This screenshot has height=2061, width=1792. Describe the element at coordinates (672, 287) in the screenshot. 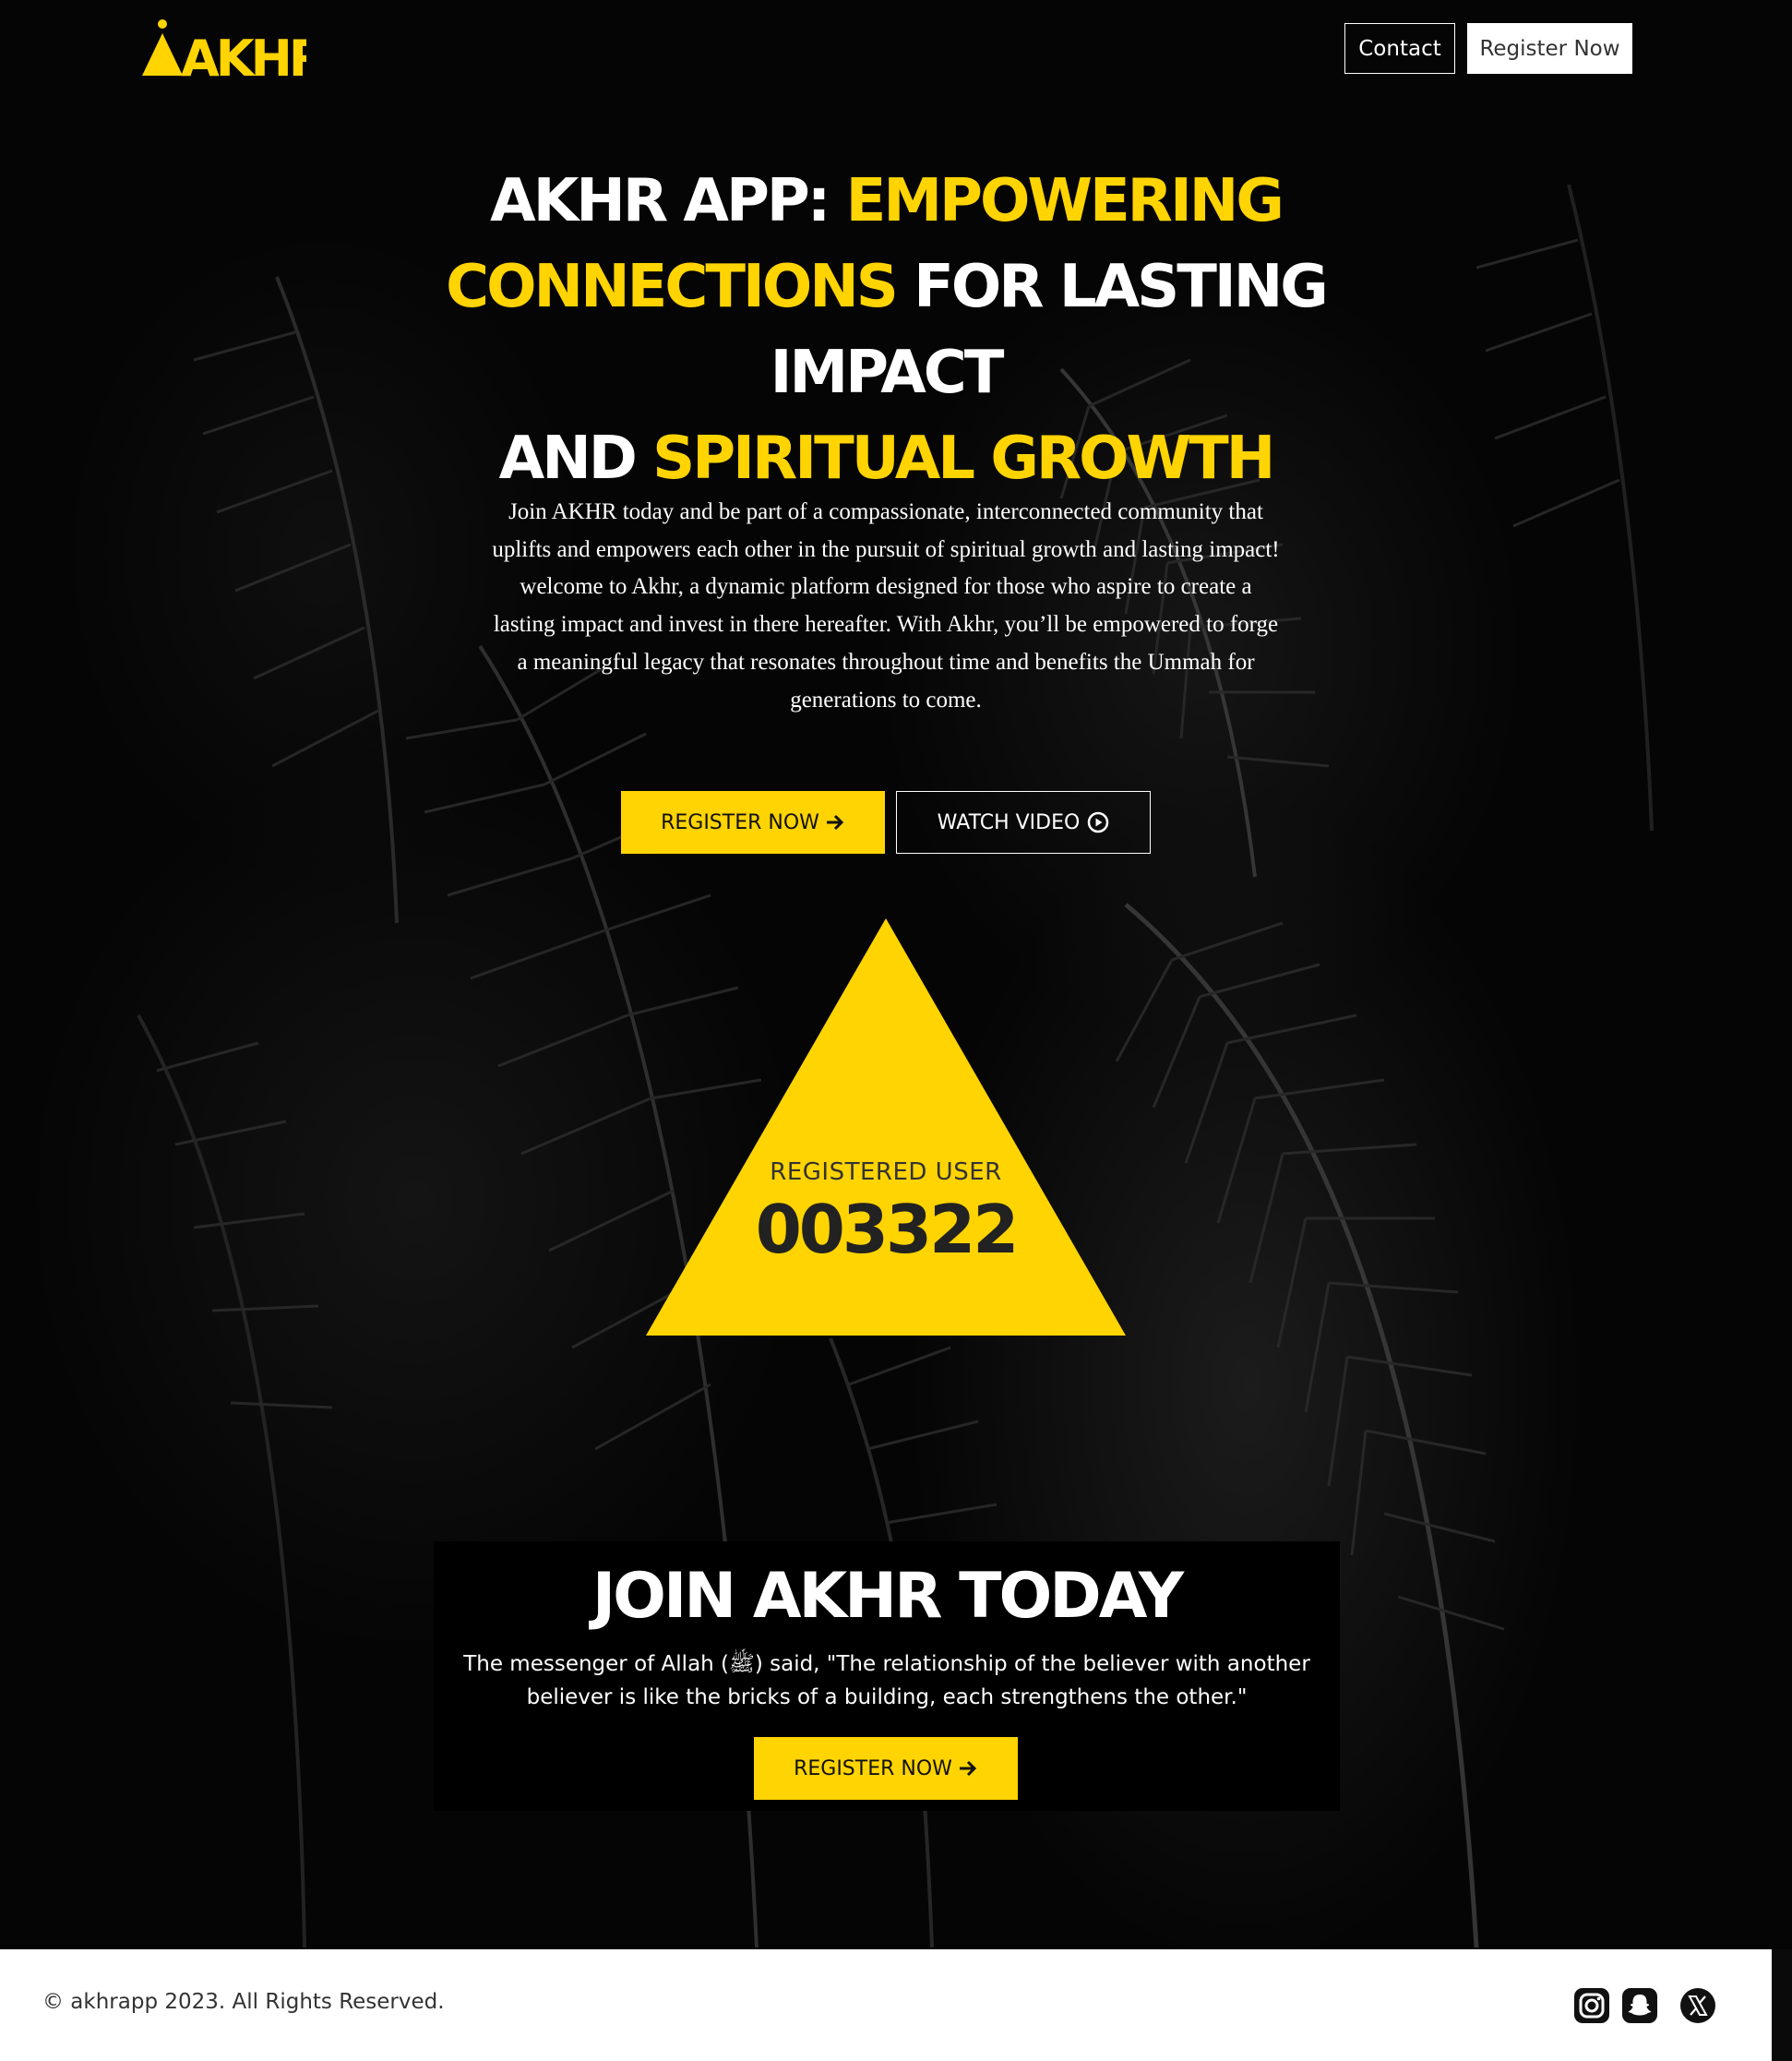

I see `hero-title-highlight: CONNECTIONS` at that location.